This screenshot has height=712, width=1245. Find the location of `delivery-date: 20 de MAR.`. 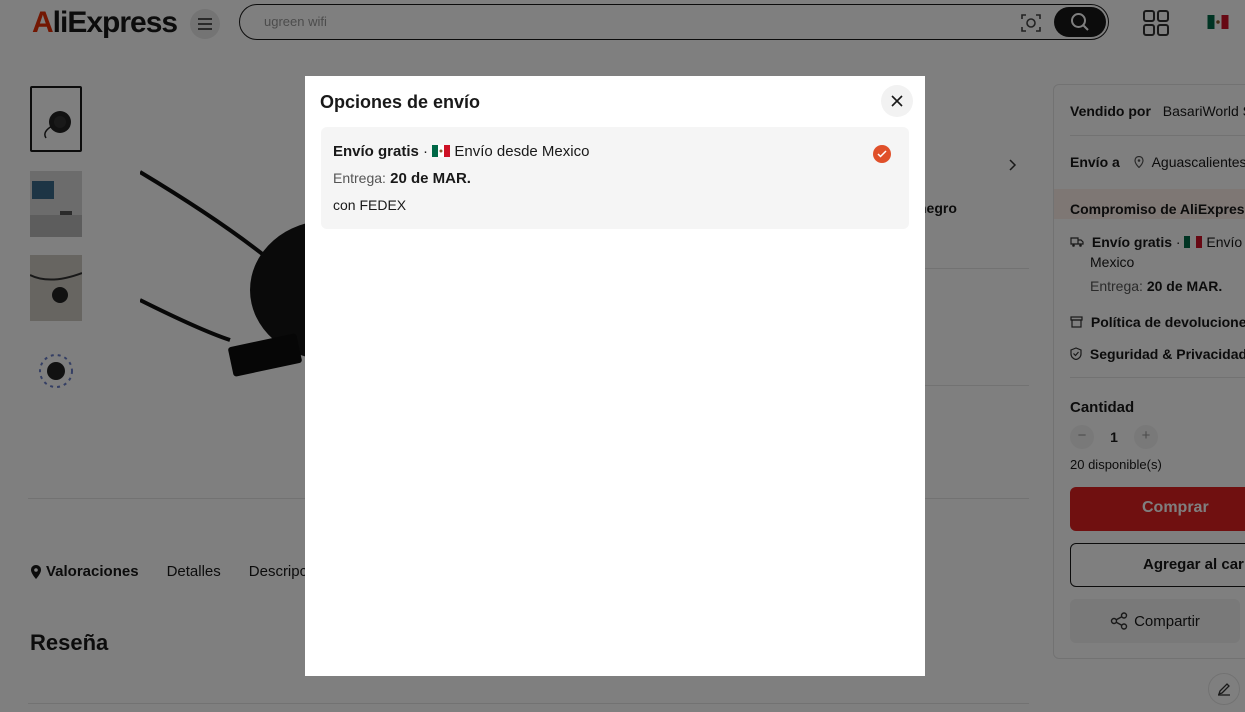

delivery-date: 20 de MAR. is located at coordinates (430, 178).